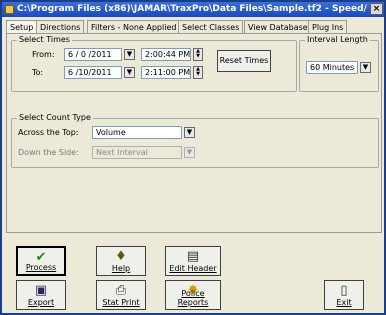 Image resolution: width=386 pixels, height=315 pixels. What do you see at coordinates (198, 54) in the screenshot?
I see `from-time-spinner-icon: ▲ ▼` at bounding box center [198, 54].